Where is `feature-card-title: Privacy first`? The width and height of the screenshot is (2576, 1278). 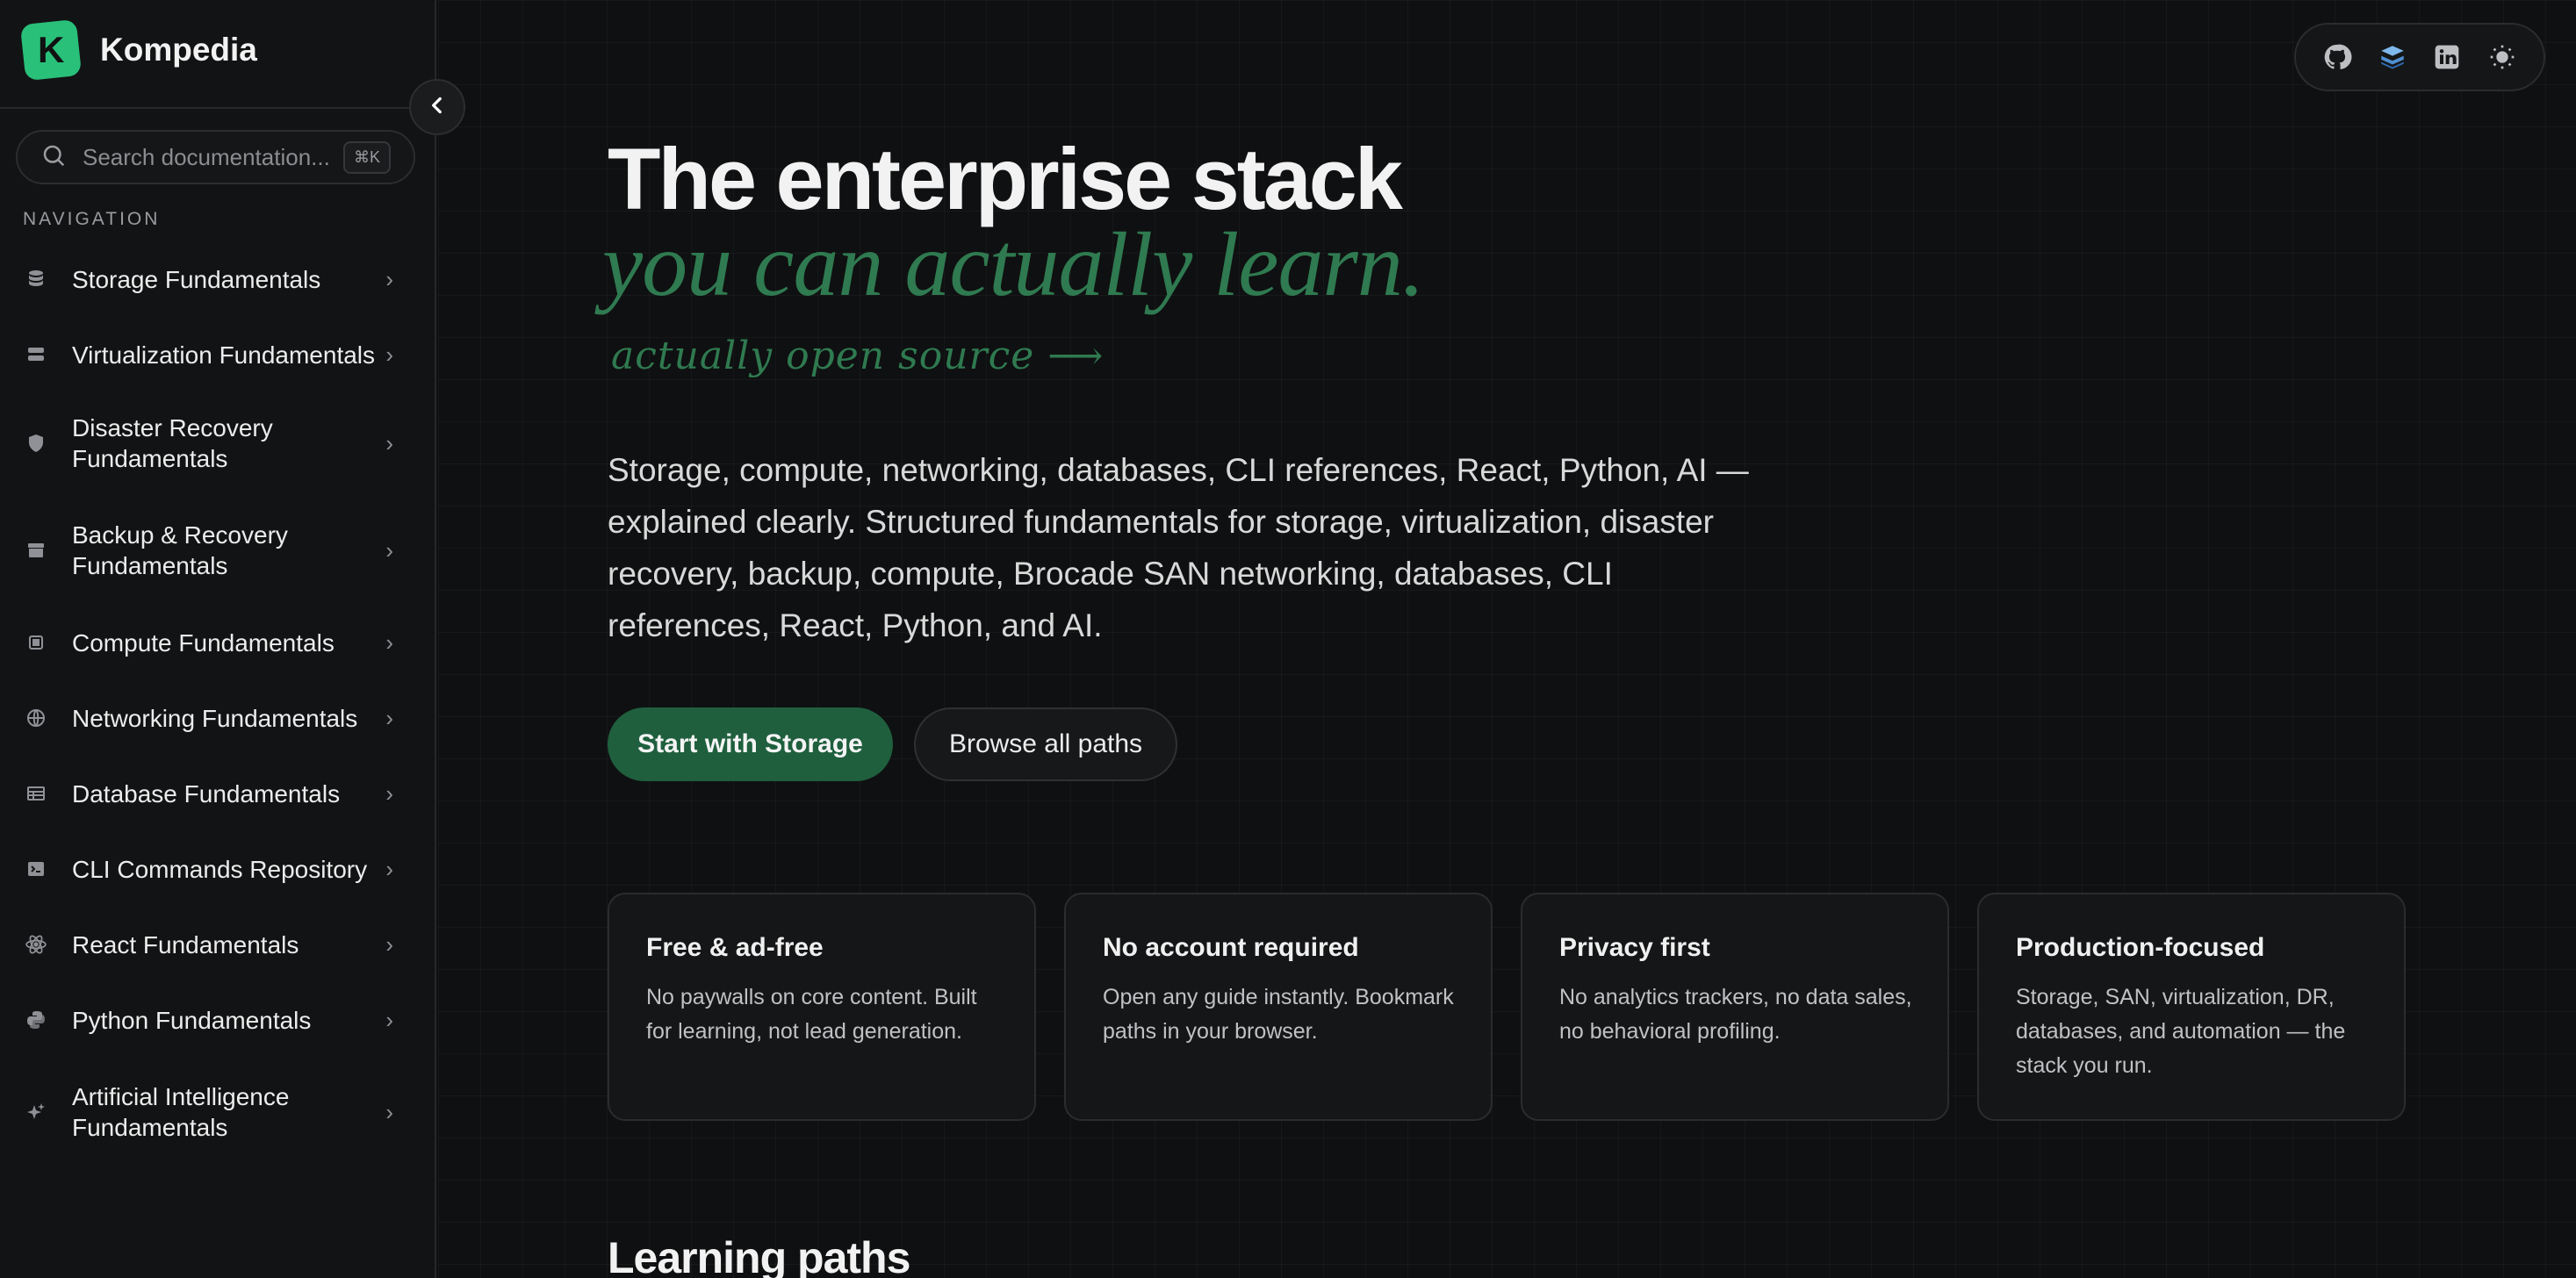 feature-card-title: Privacy first is located at coordinates (1634, 947).